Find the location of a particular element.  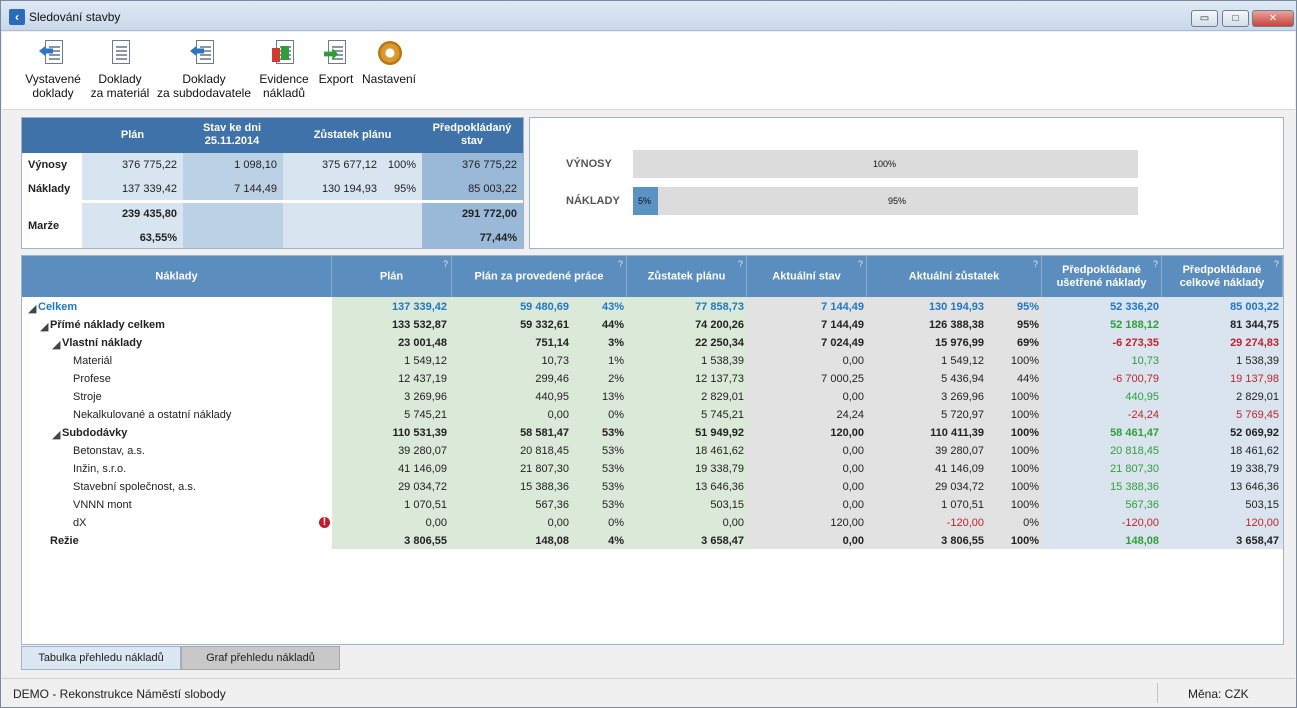

excel-export-icon is located at coordinates (336, 53).